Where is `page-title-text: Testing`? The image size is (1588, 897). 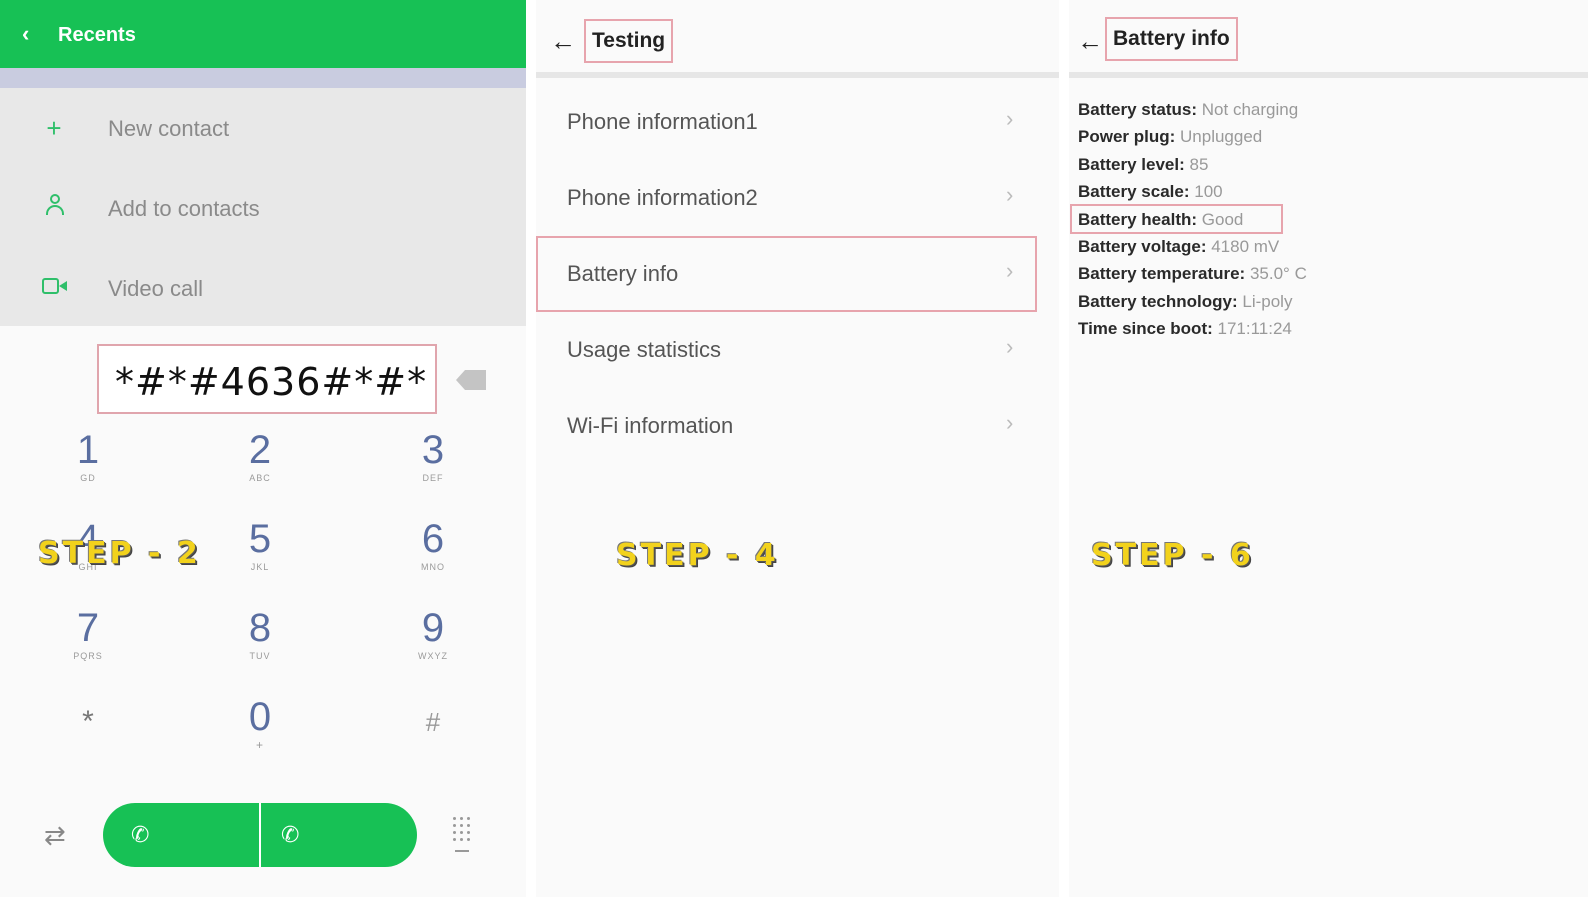
page-title-text: Testing is located at coordinates (629, 40).